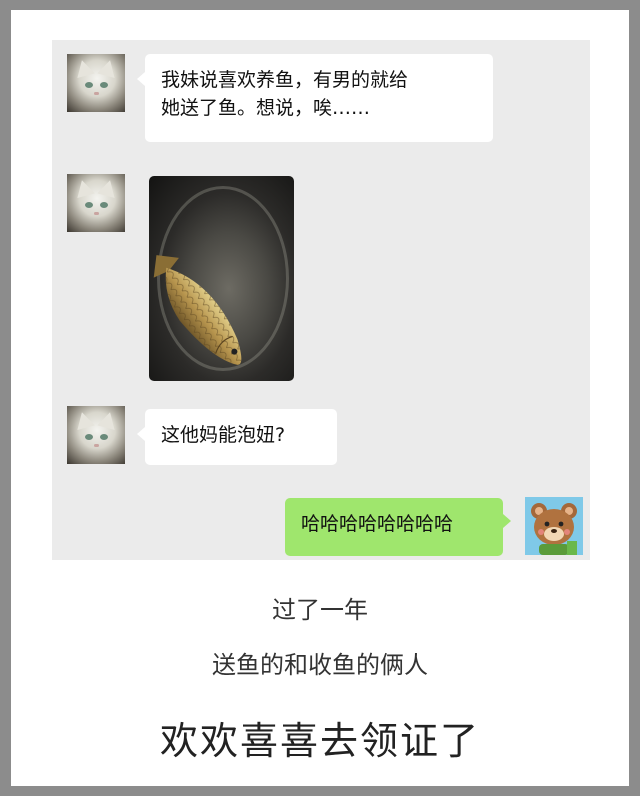  I want to click on message-bubble: 这他妈能泡妞?, so click(237, 437).